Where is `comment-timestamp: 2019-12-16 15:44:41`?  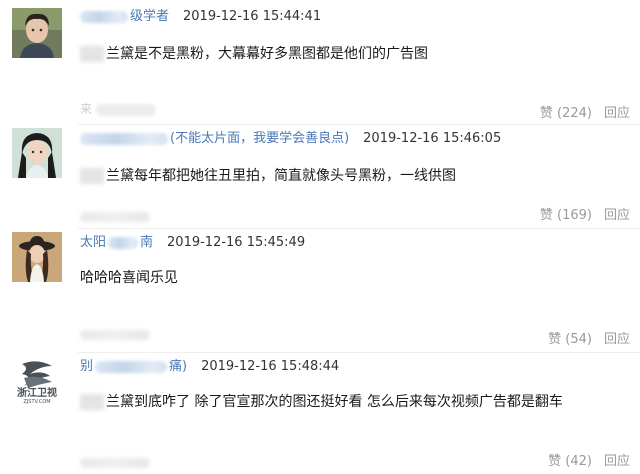 comment-timestamp: 2019-12-16 15:44:41 is located at coordinates (252, 16).